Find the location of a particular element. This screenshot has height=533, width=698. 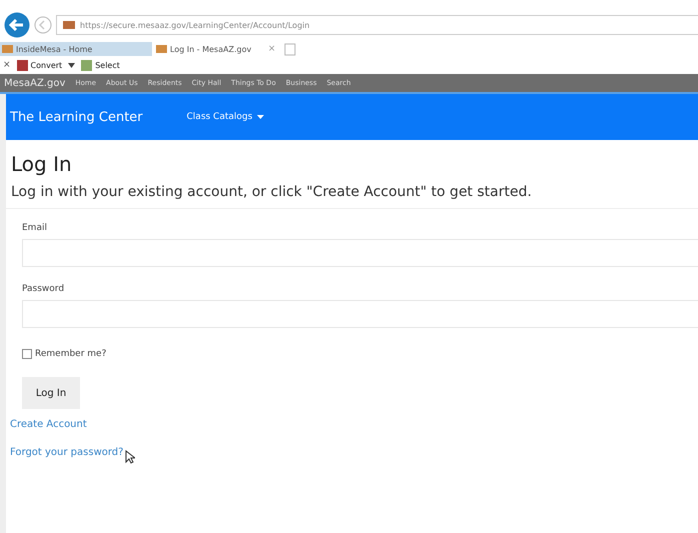

tab-close-icon: × is located at coordinates (272, 49).